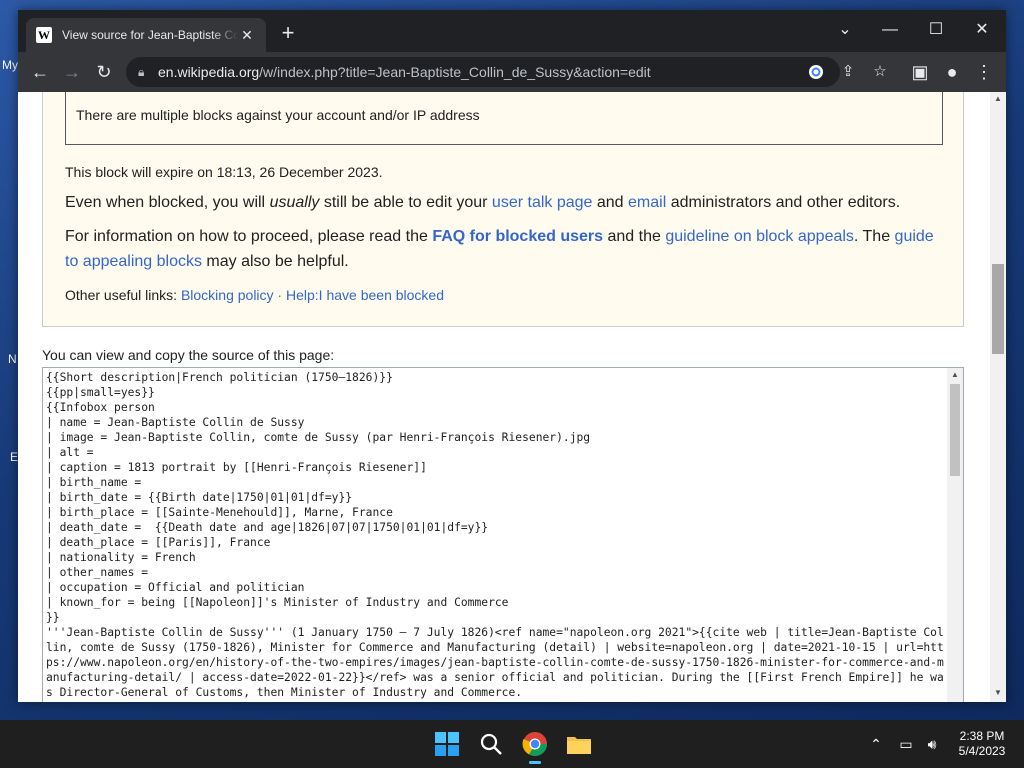 The height and width of the screenshot is (768, 1024). I want to click on clock: 2:38 PM 5/4/2023, so click(982, 744).